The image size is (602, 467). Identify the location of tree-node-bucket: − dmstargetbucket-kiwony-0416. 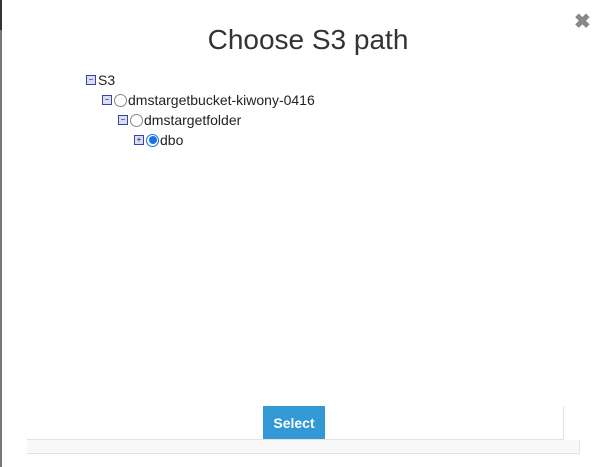
(208, 100).